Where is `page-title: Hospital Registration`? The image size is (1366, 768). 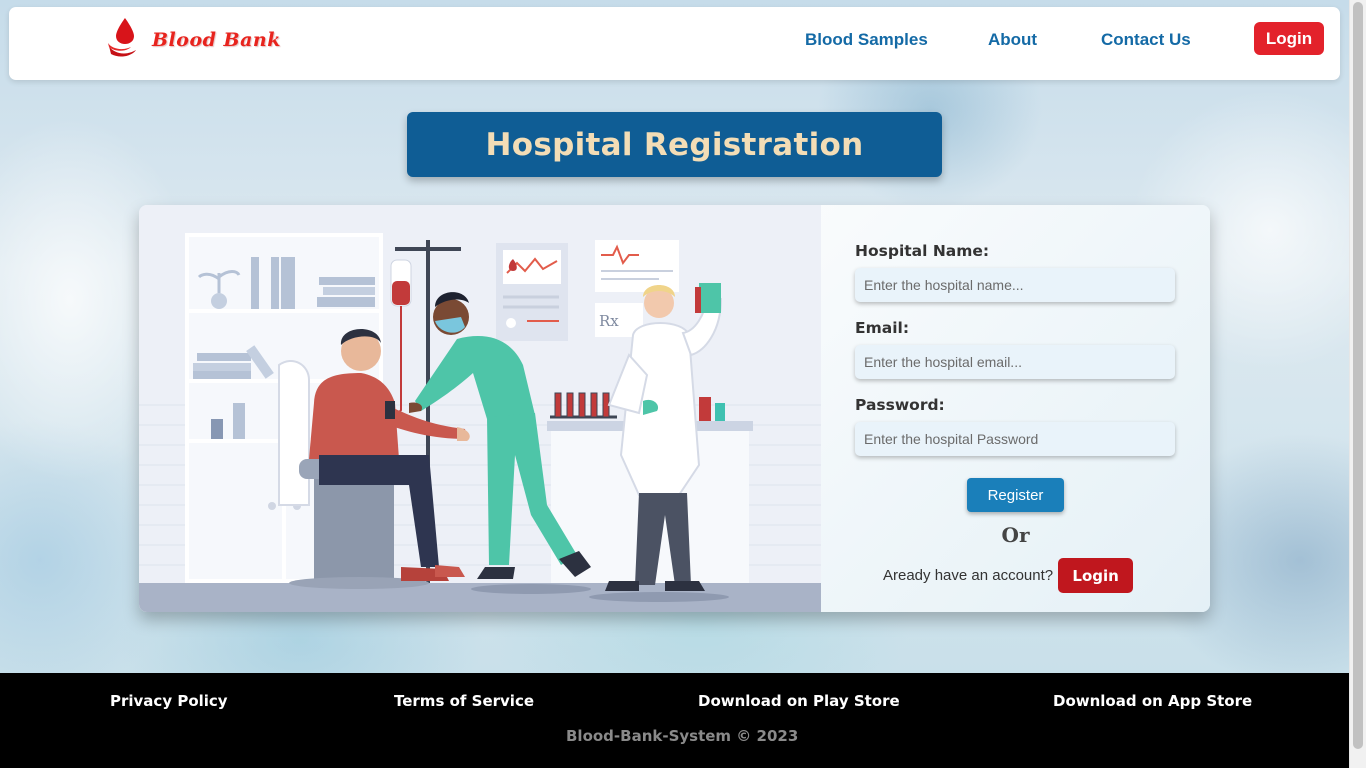
page-title: Hospital Registration is located at coordinates (674, 144).